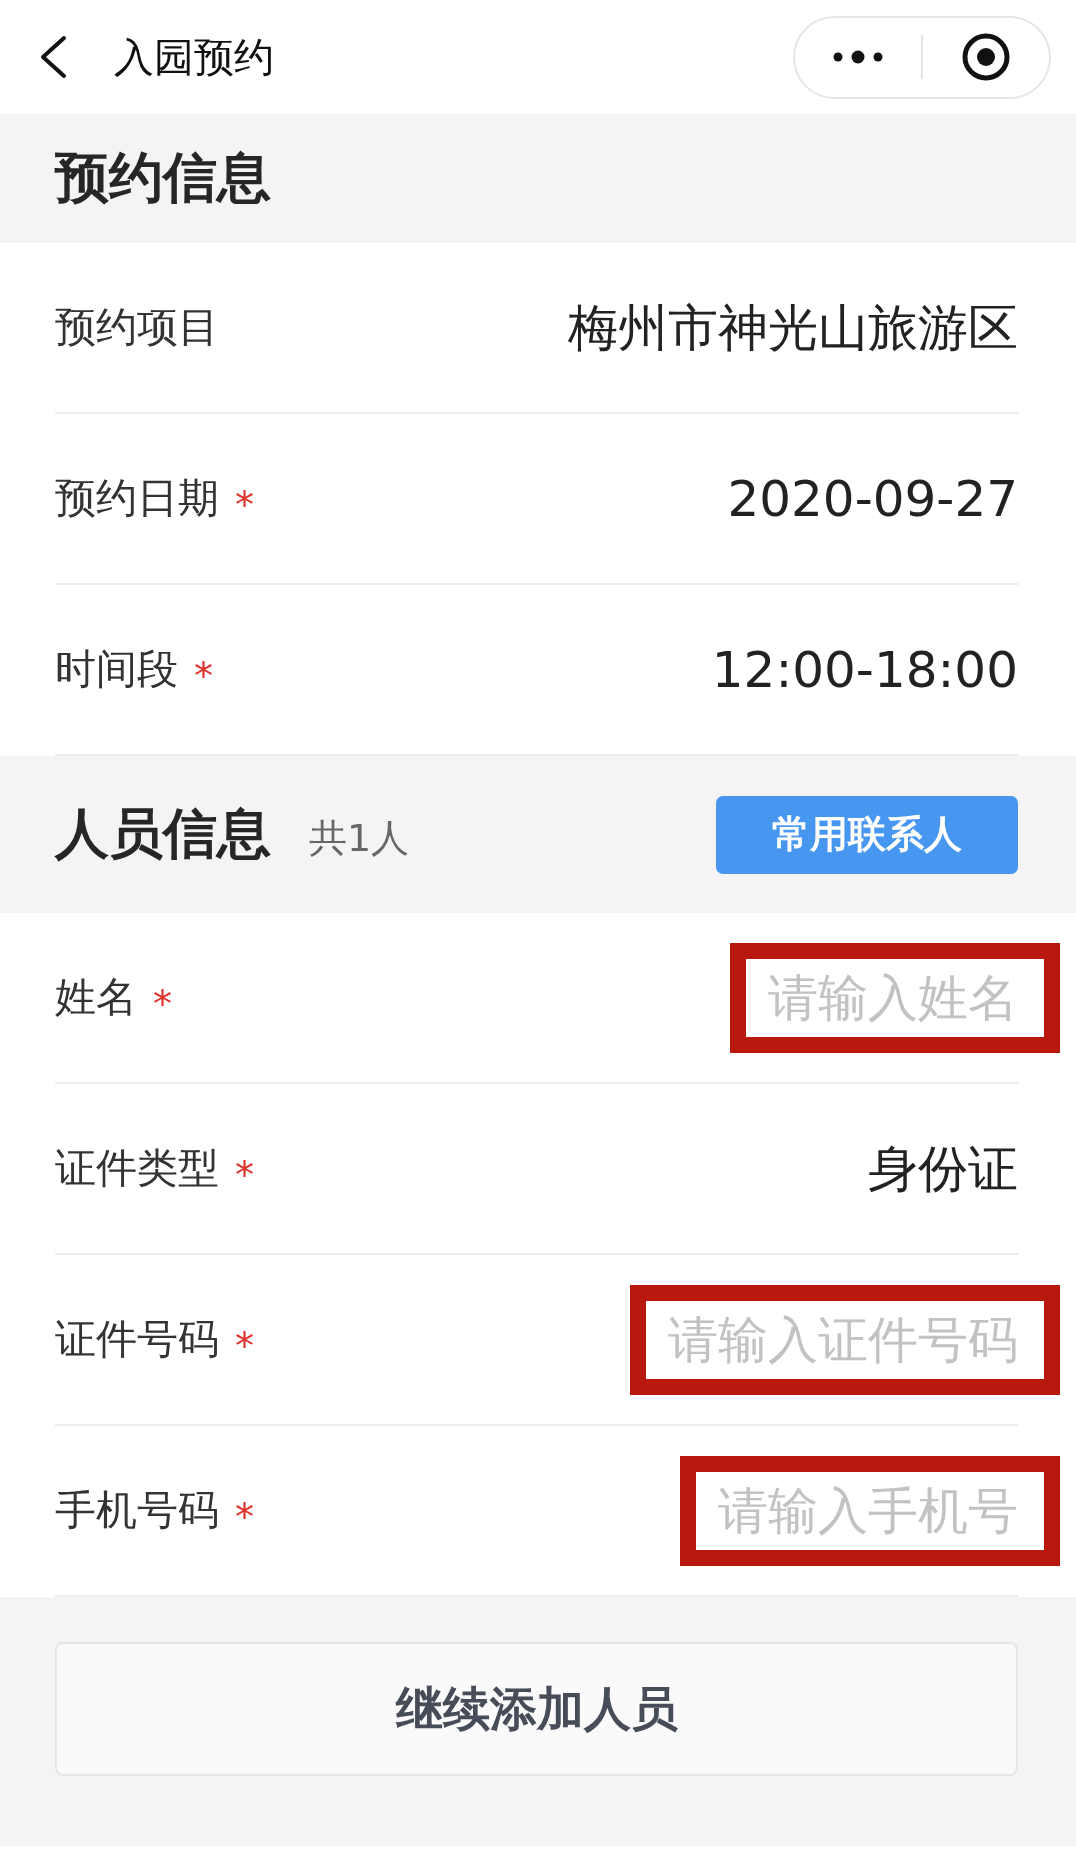 The height and width of the screenshot is (1857, 1076). Describe the element at coordinates (845, 1339) in the screenshot. I see `input-field: 请输入证件号码` at that location.